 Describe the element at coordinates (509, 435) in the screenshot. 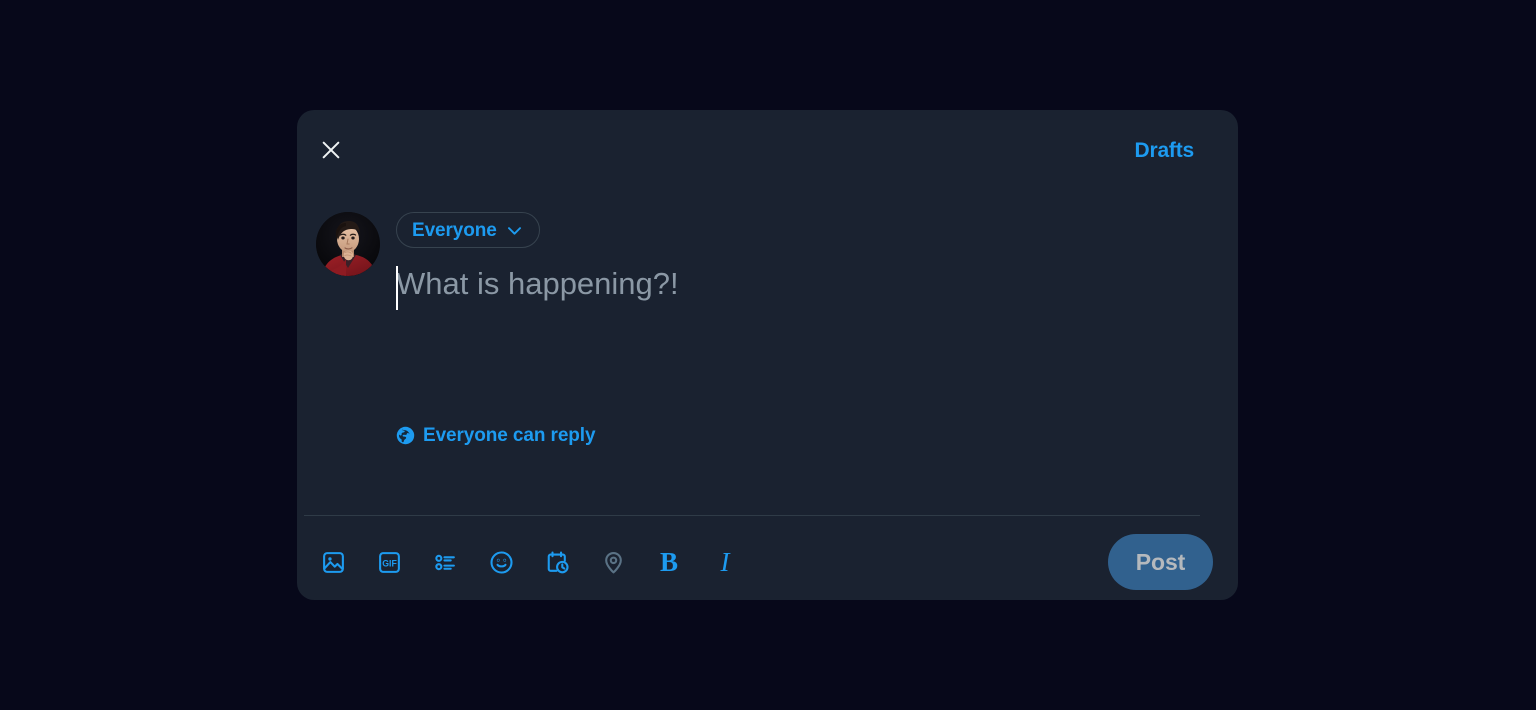

I see `reply-scope-label: Everyone can reply` at that location.